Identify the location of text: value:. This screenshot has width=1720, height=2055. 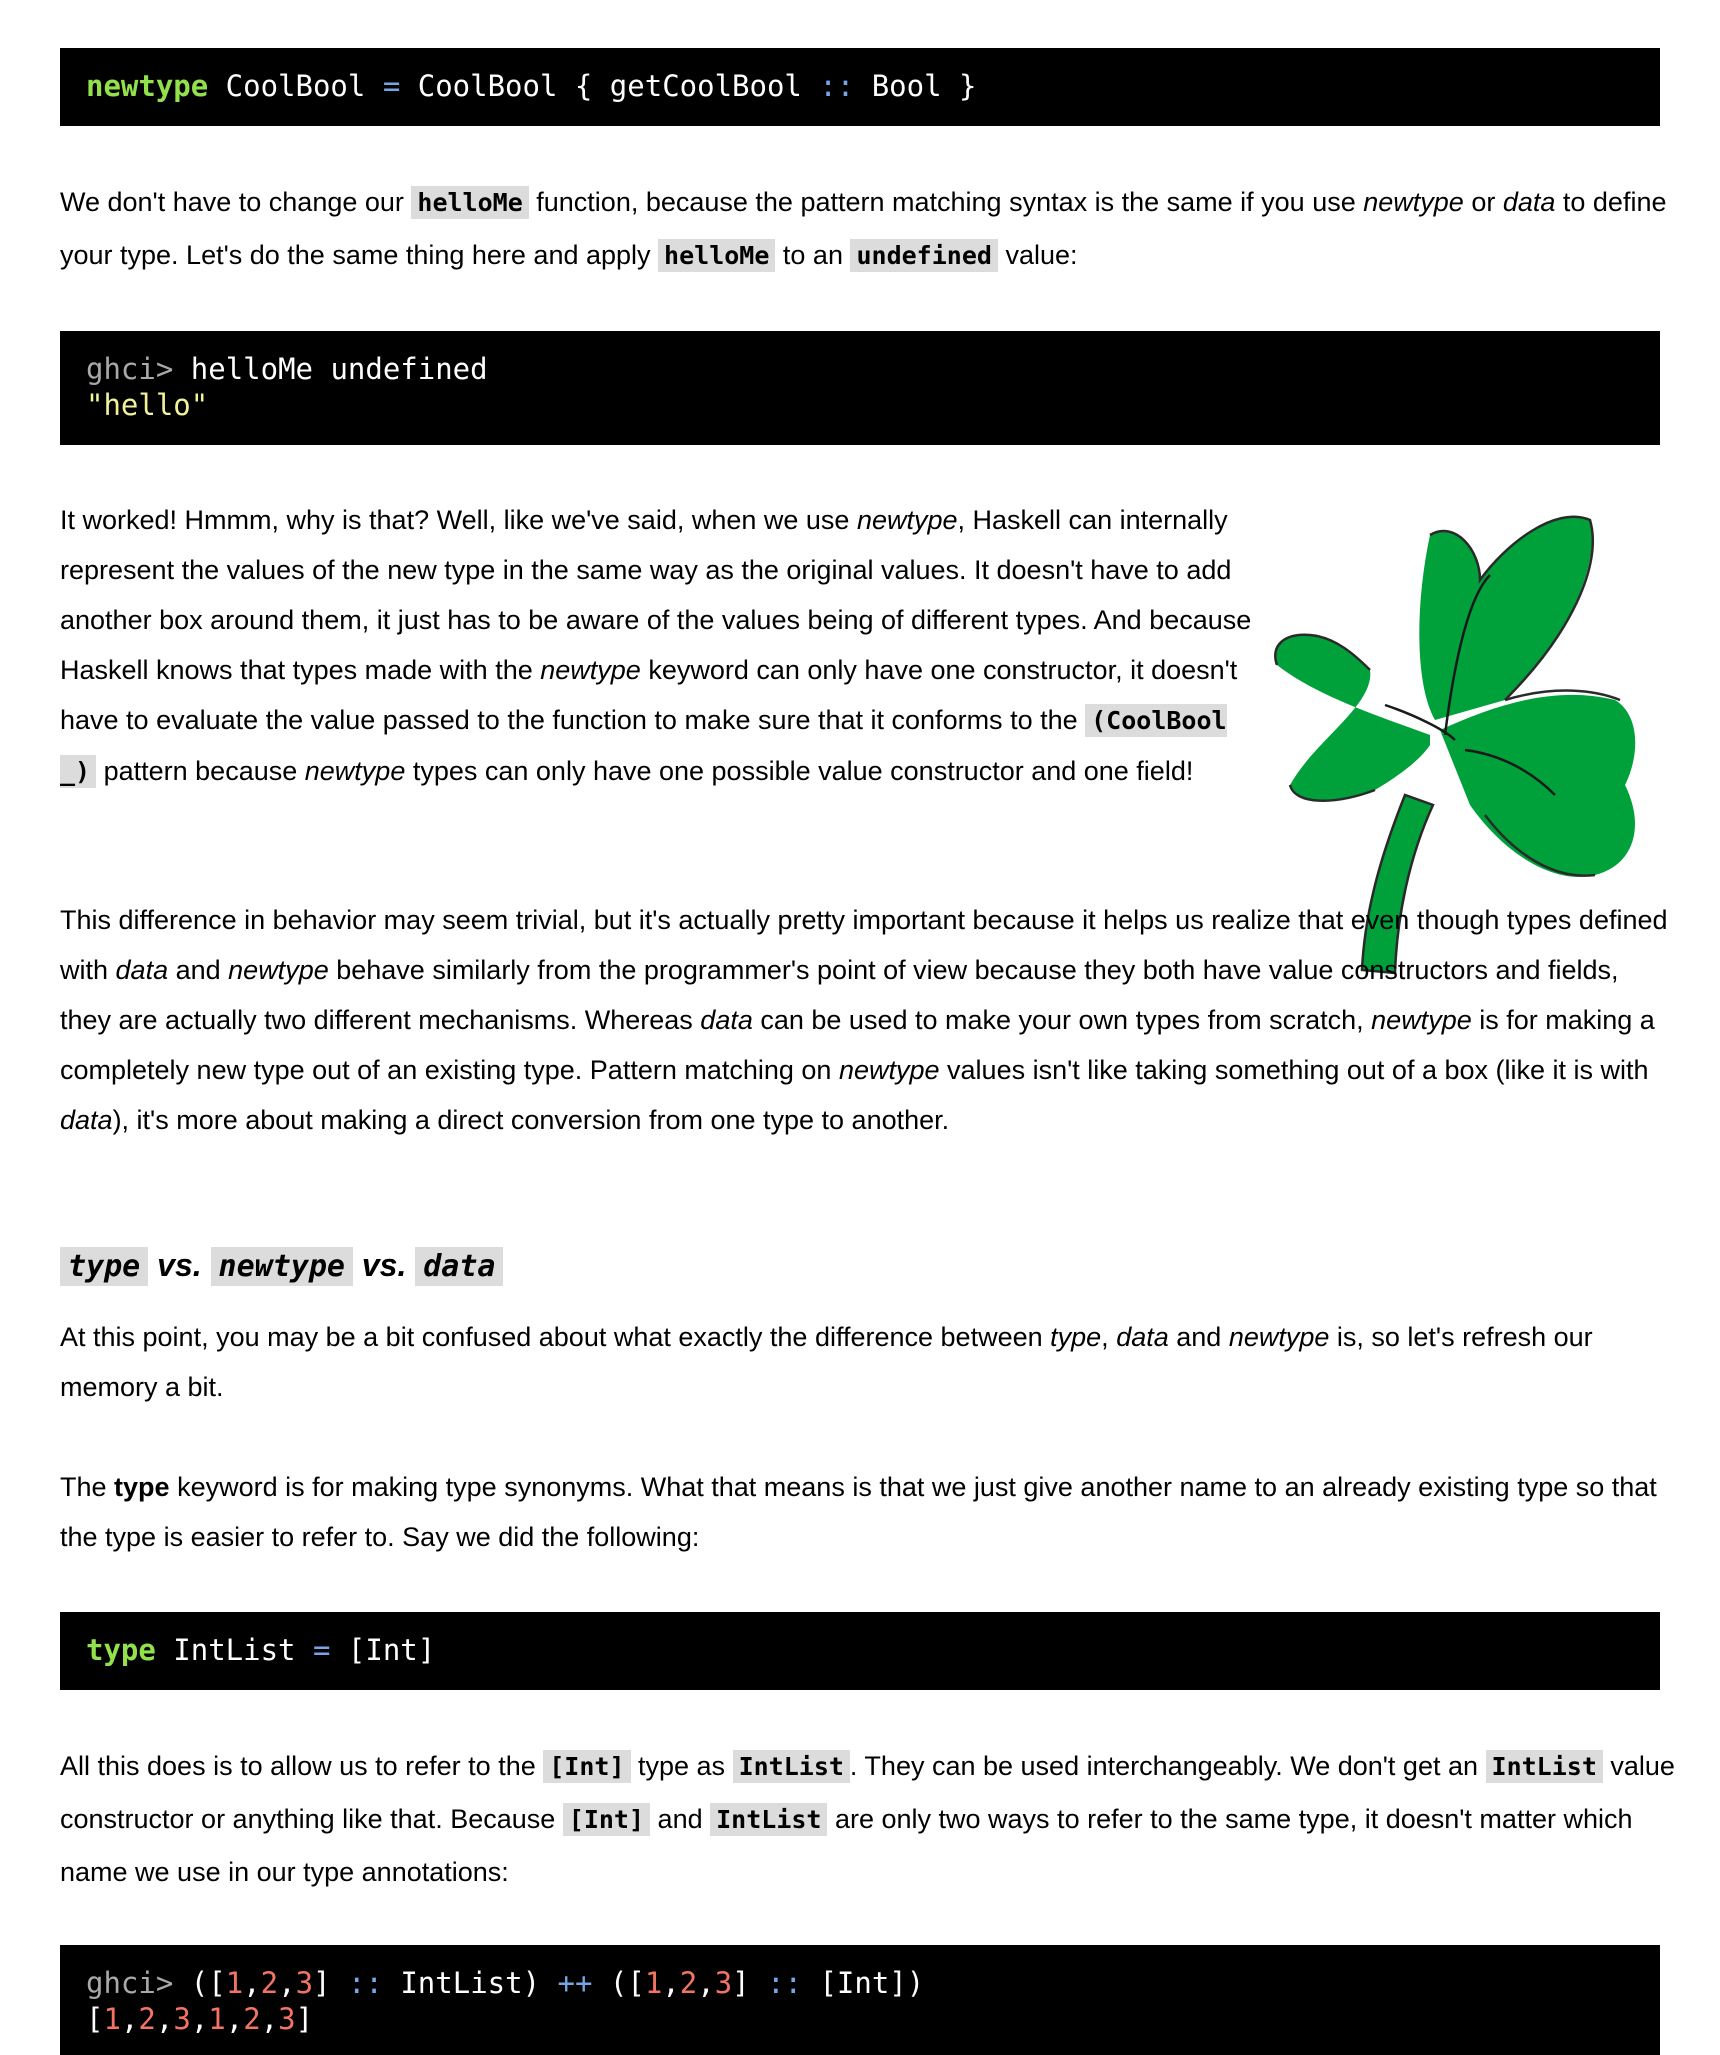
(1037, 255).